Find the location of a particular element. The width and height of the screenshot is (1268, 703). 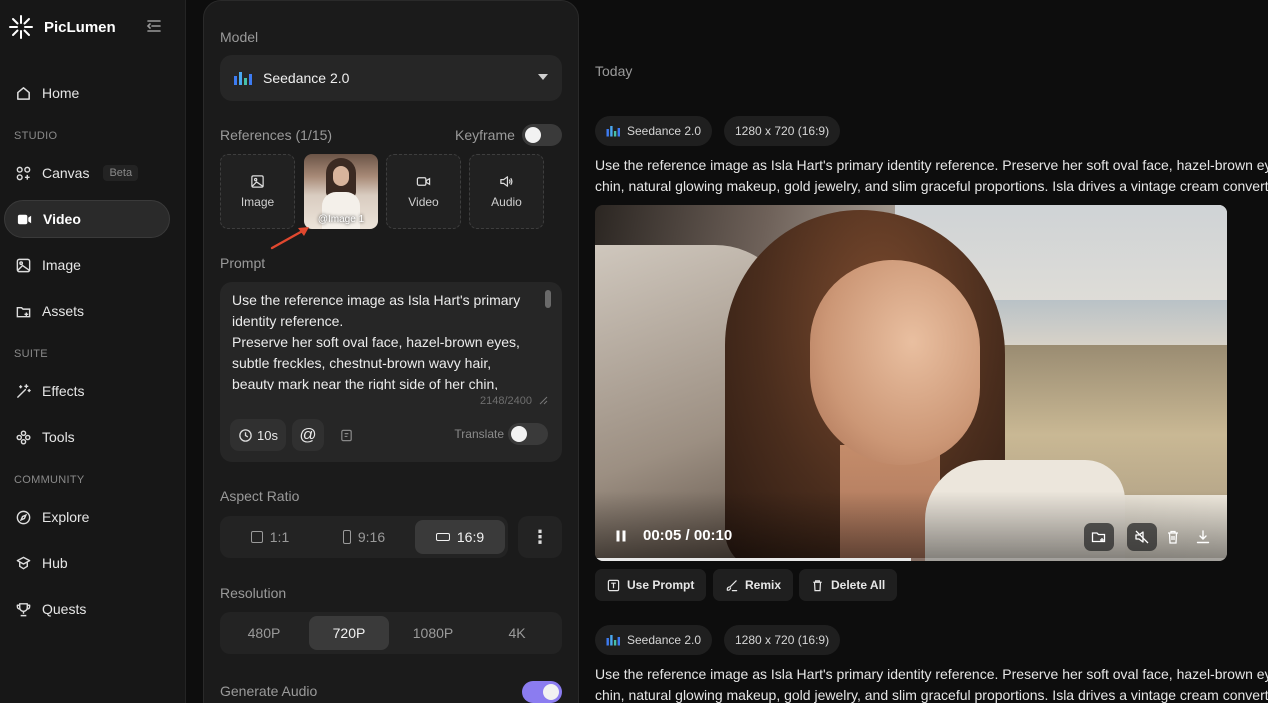

references-label: References (1/15) is located at coordinates (276, 135).